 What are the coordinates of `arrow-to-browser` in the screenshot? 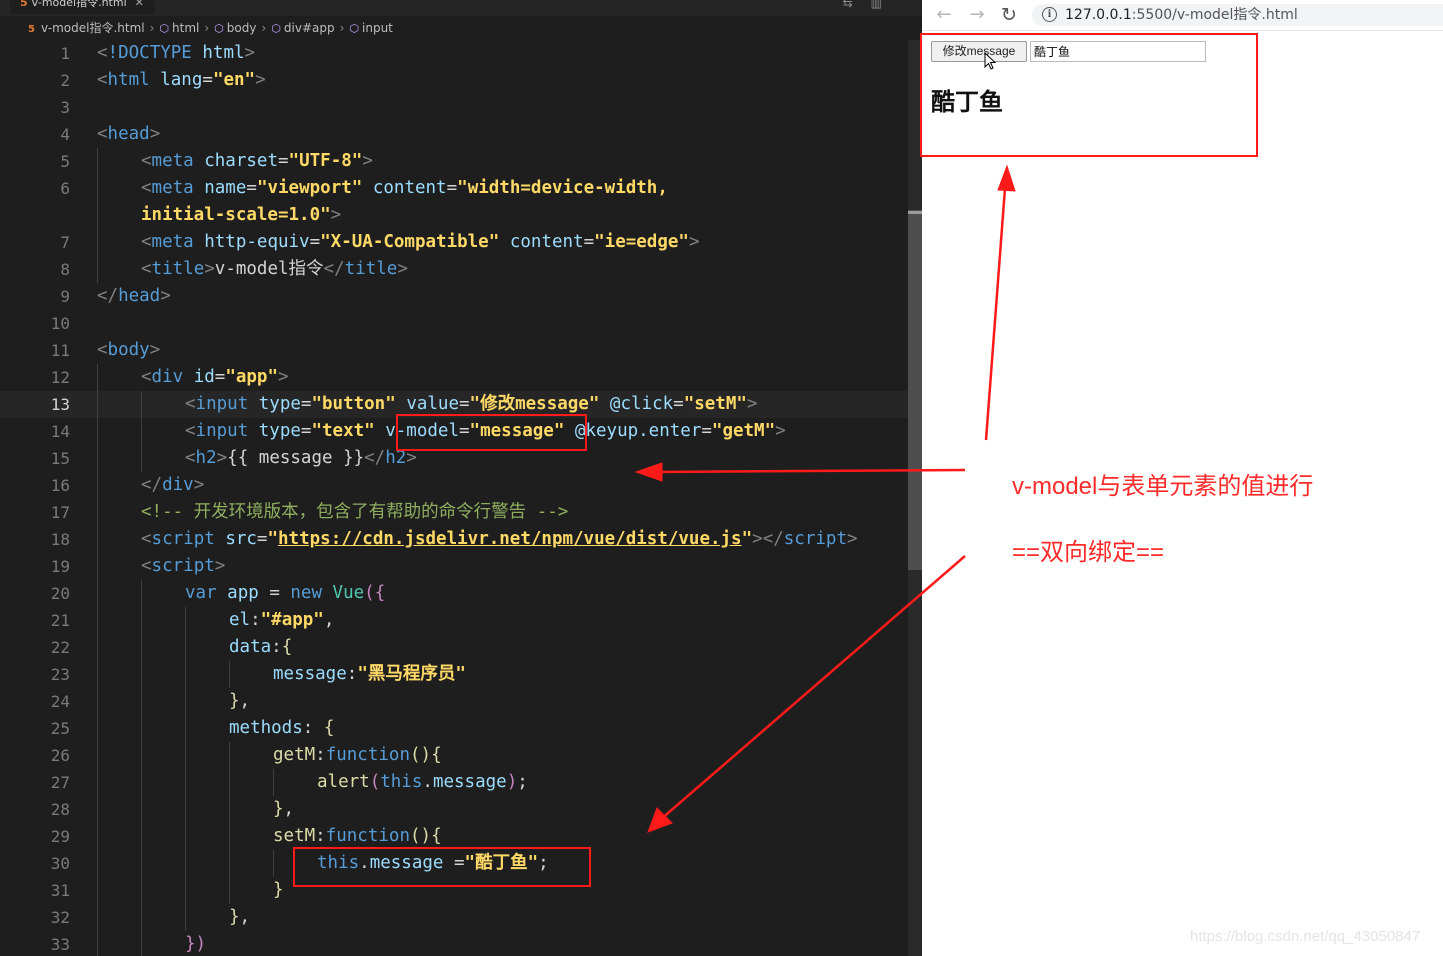 It's located at (996, 307).